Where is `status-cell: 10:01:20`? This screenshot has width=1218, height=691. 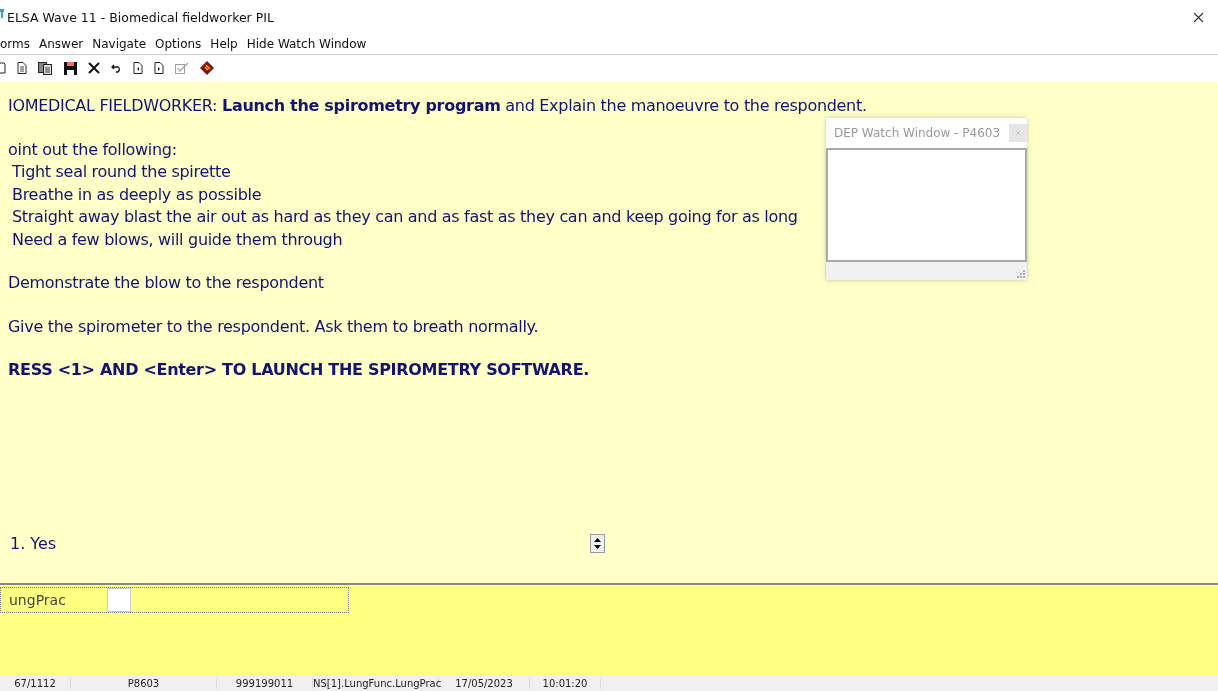
status-cell: 10:01:20 is located at coordinates (565, 683).